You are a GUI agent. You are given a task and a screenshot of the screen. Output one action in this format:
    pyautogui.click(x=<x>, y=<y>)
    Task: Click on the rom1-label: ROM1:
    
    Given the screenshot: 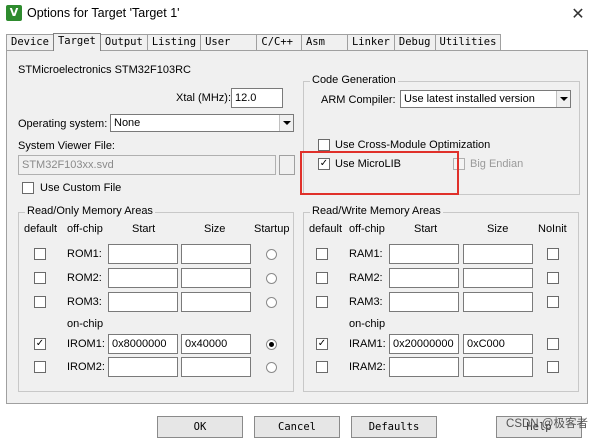 What is the action you would take?
    pyautogui.click(x=84, y=254)
    